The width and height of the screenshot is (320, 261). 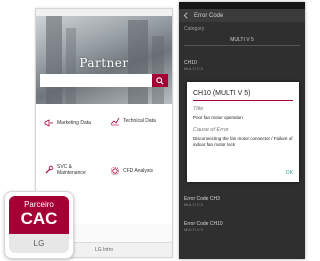 I want to click on badge-line3: LG, so click(x=39, y=243).